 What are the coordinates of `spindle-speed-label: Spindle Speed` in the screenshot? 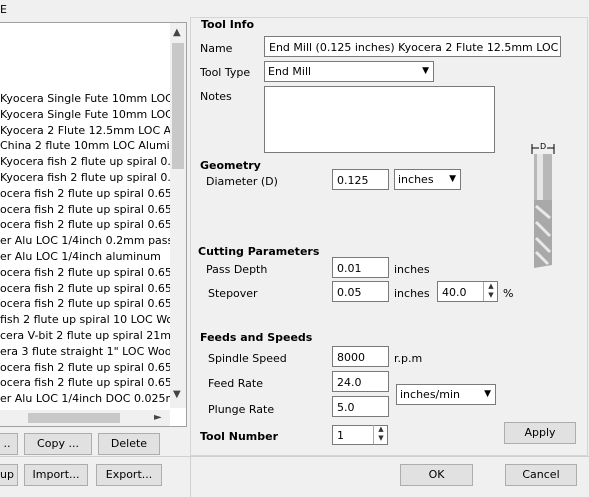 It's located at (247, 358).